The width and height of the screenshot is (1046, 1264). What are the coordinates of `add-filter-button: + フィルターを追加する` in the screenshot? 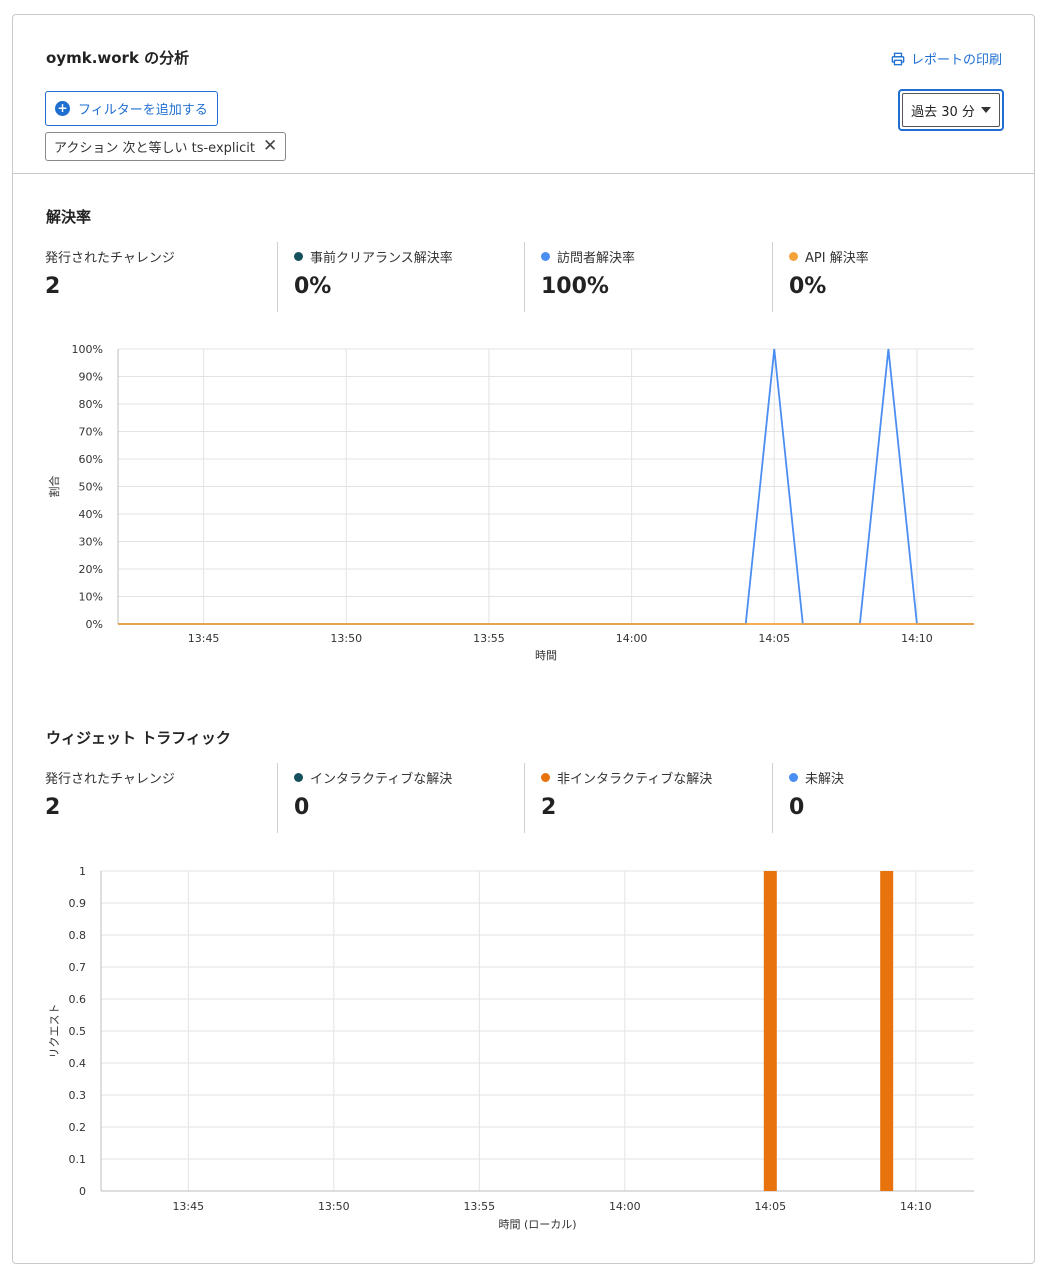 It's located at (131, 108).